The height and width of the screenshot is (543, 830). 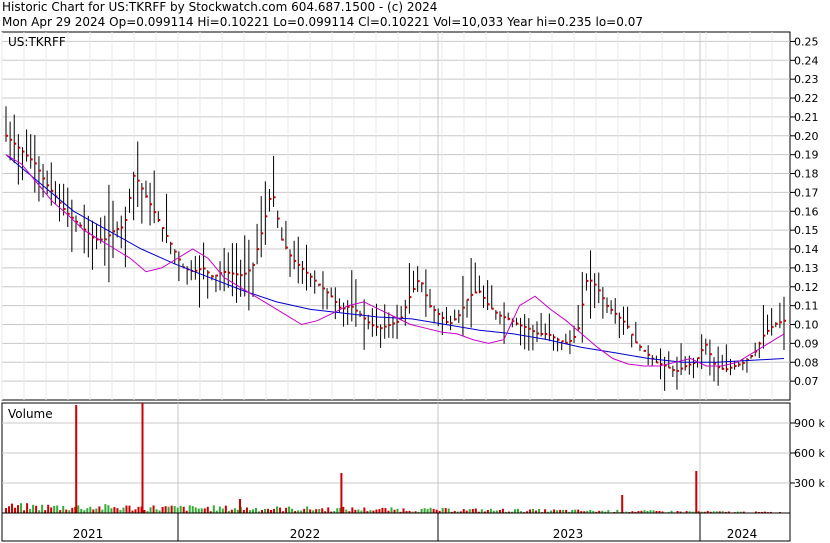 I want to click on volume-tick-label: 600 k, so click(x=809, y=453).